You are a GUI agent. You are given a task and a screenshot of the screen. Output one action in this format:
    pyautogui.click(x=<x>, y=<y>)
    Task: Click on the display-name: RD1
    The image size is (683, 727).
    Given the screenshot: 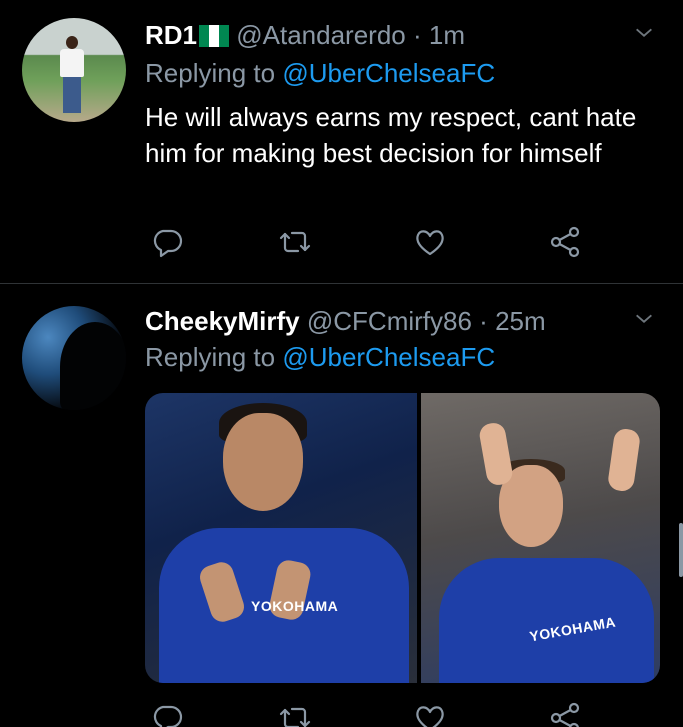 What is the action you would take?
    pyautogui.click(x=171, y=35)
    